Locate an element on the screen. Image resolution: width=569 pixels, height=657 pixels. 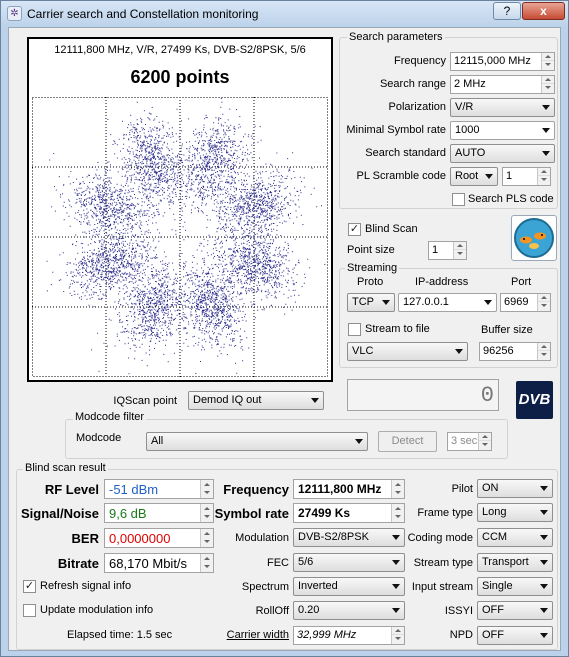
satellite-app-icon: ✲ is located at coordinates (14, 13).